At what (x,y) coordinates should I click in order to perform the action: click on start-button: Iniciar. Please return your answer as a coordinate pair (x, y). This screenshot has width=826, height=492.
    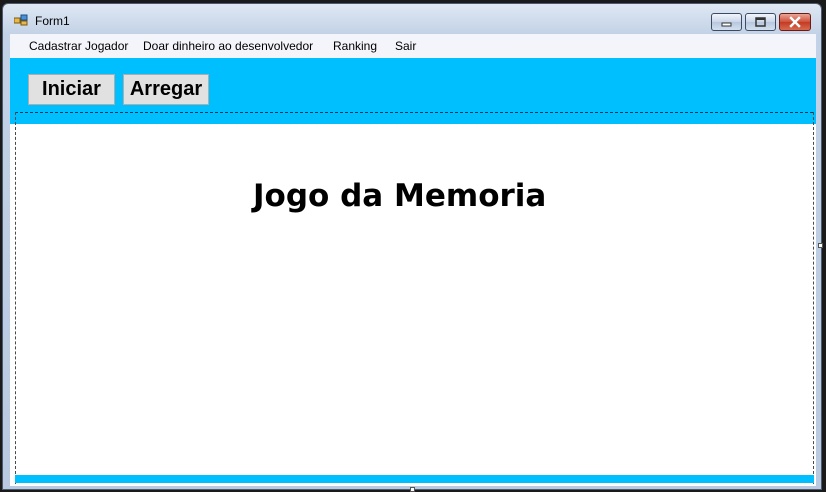
    Looking at the image, I should click on (71, 89).